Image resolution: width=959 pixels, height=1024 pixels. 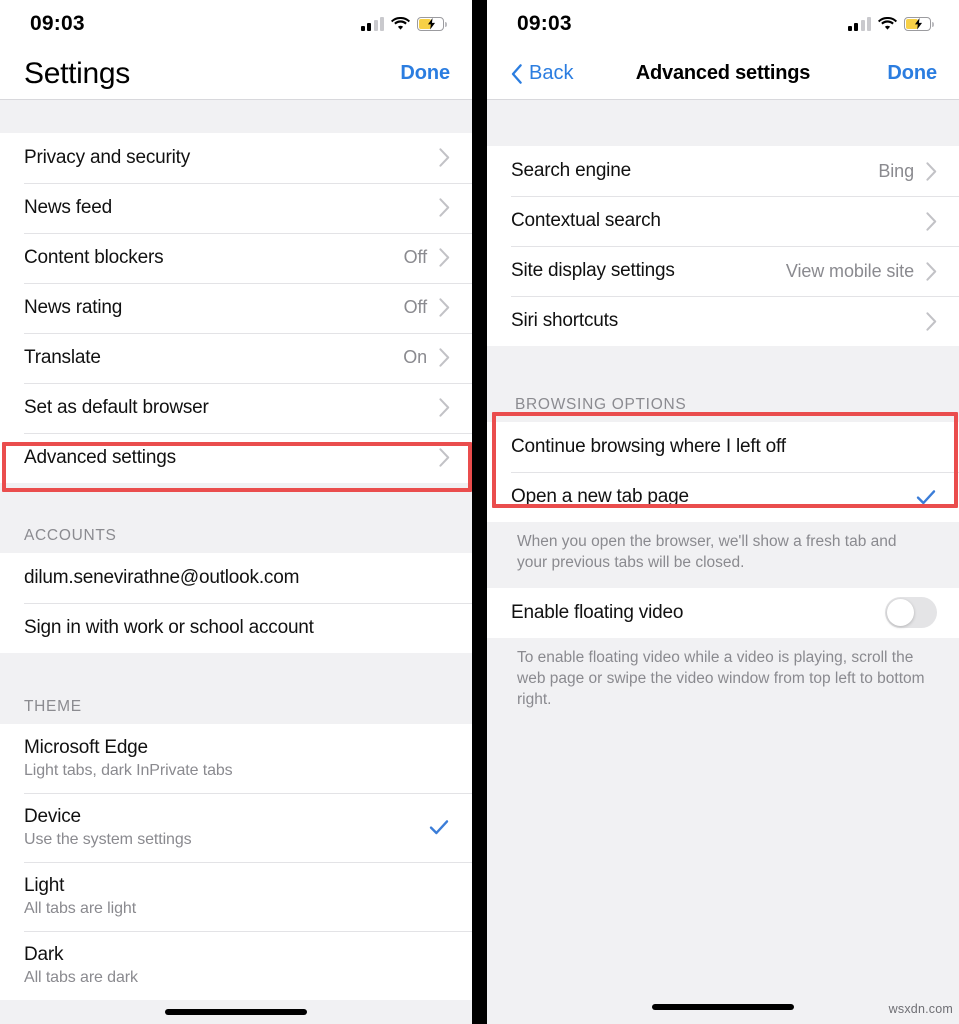 I want to click on toggle-knob, so click(x=900, y=613).